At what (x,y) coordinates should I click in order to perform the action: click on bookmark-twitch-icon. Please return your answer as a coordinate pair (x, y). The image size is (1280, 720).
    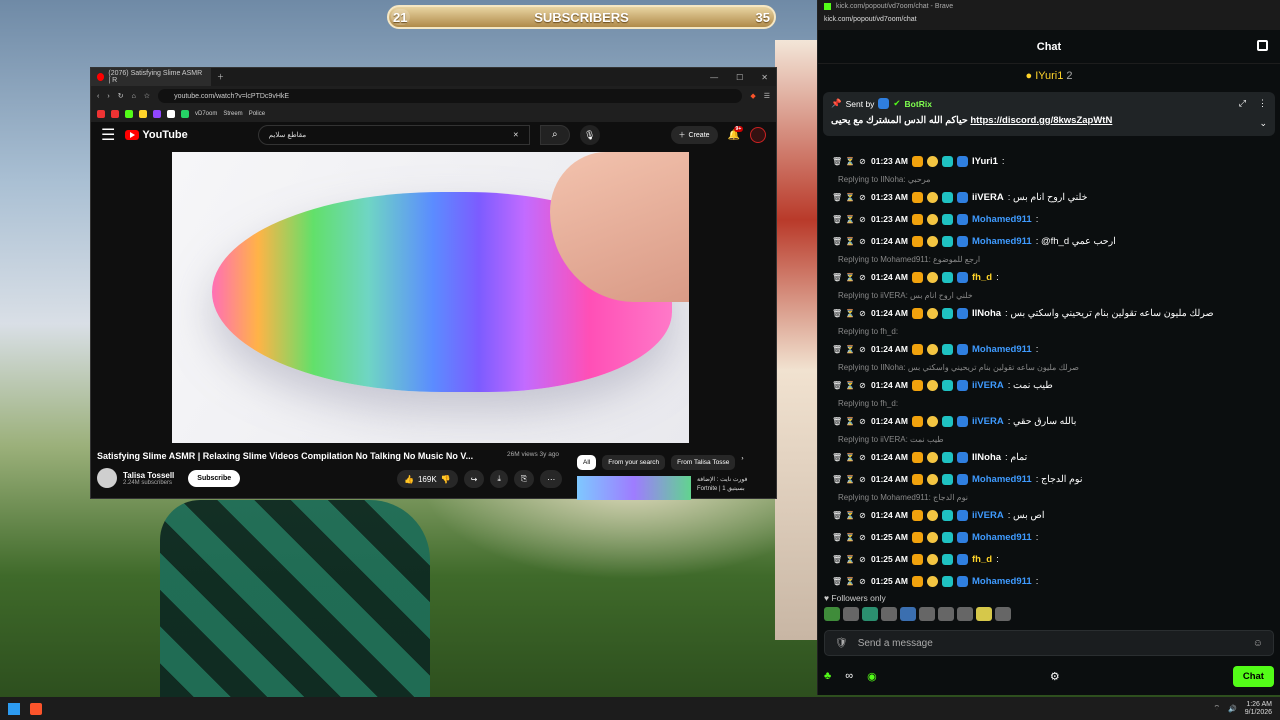
    Looking at the image, I should click on (157, 114).